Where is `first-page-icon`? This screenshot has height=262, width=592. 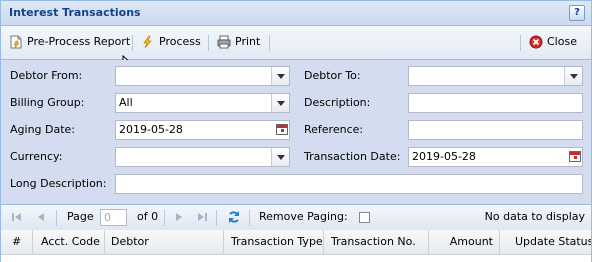
first-page-icon is located at coordinates (17, 217).